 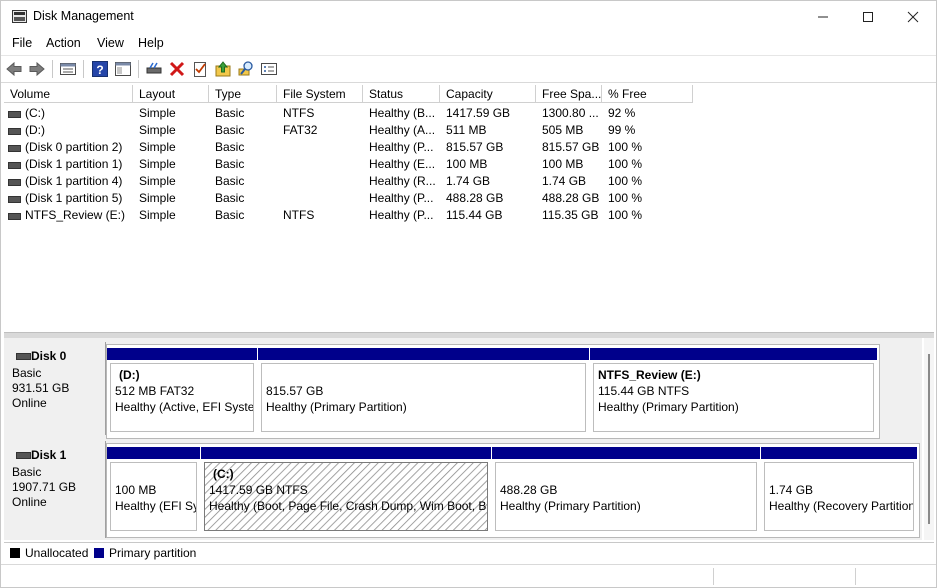 What do you see at coordinates (468, 69) in the screenshot?
I see `toolbar: ?` at bounding box center [468, 69].